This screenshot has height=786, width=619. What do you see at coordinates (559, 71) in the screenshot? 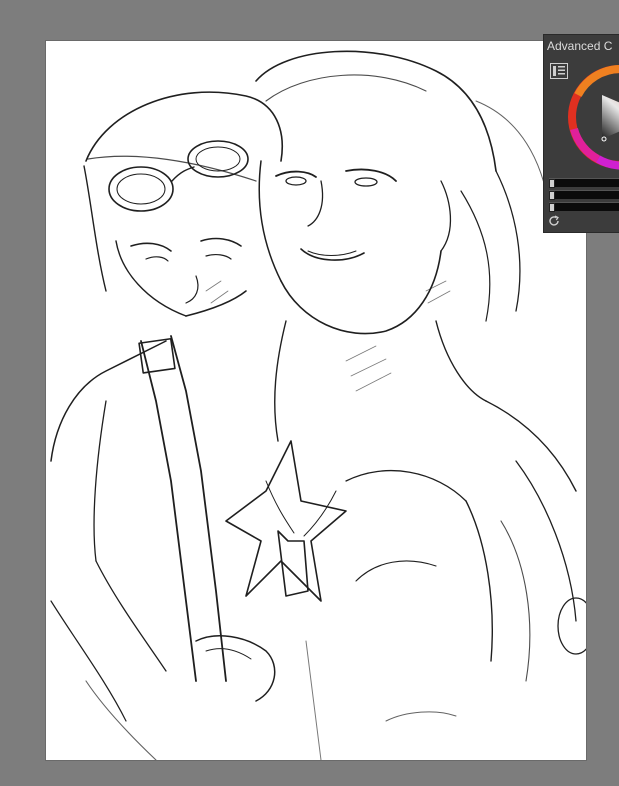
I see `panel-menu-icon` at bounding box center [559, 71].